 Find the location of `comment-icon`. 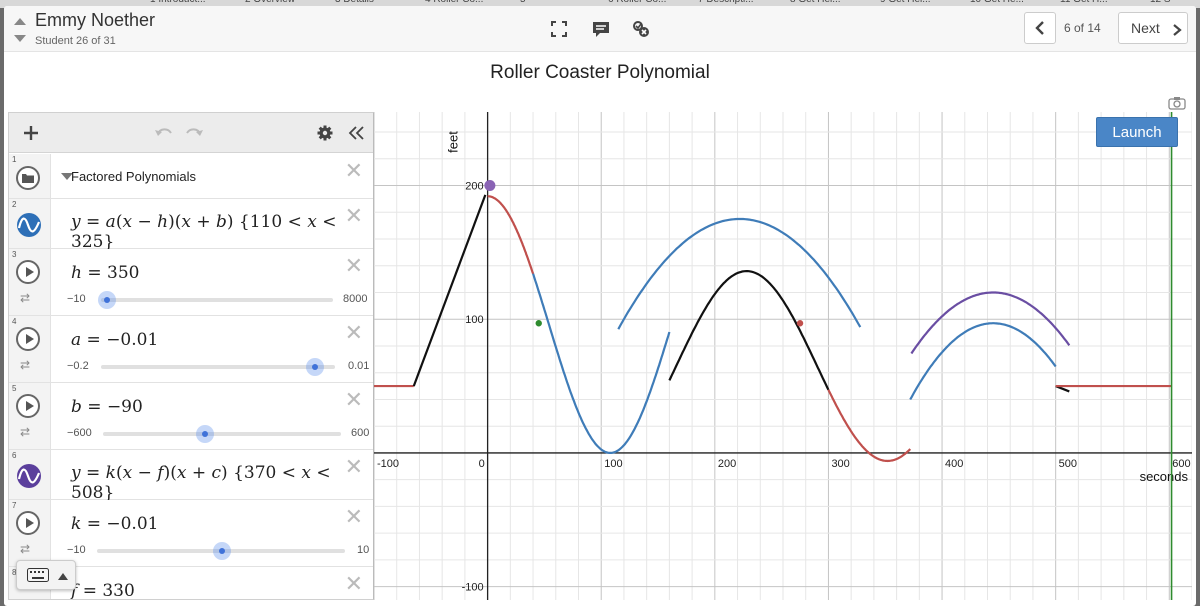

comment-icon is located at coordinates (601, 29).